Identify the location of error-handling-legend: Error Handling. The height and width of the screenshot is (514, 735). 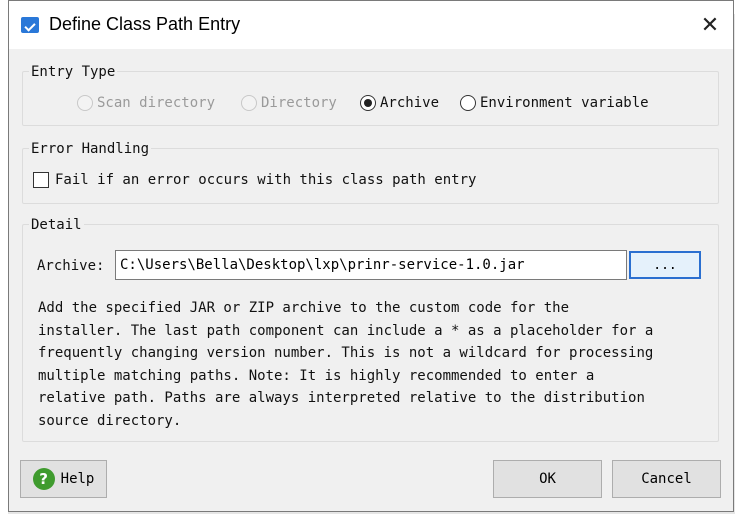
(90, 149).